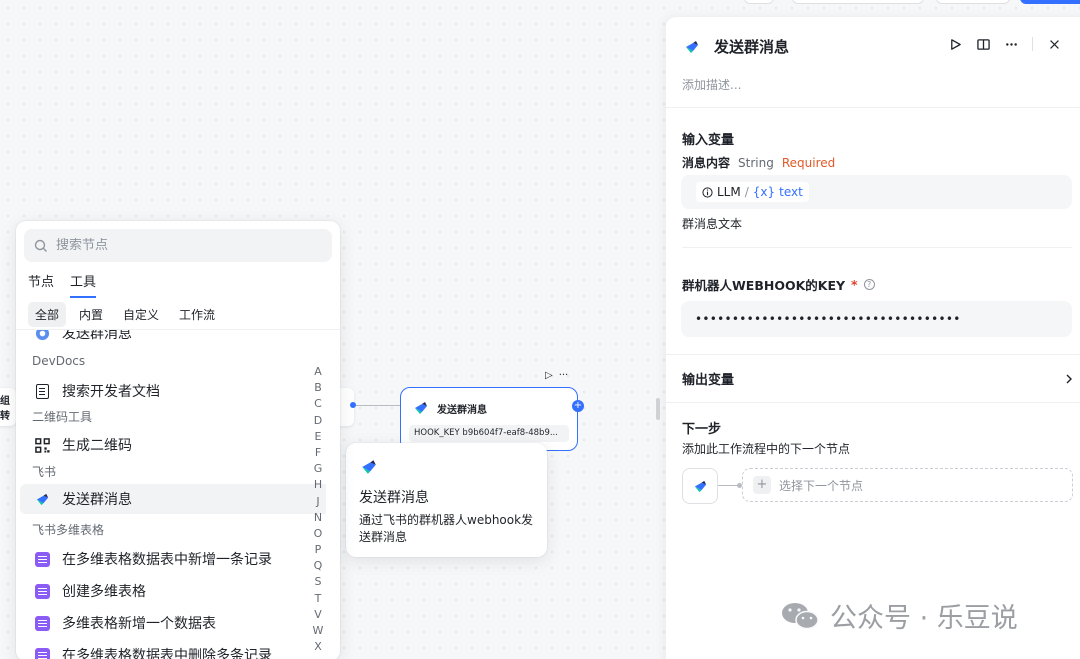  What do you see at coordinates (318, 389) in the screenshot?
I see `alpha-letter: B` at bounding box center [318, 389].